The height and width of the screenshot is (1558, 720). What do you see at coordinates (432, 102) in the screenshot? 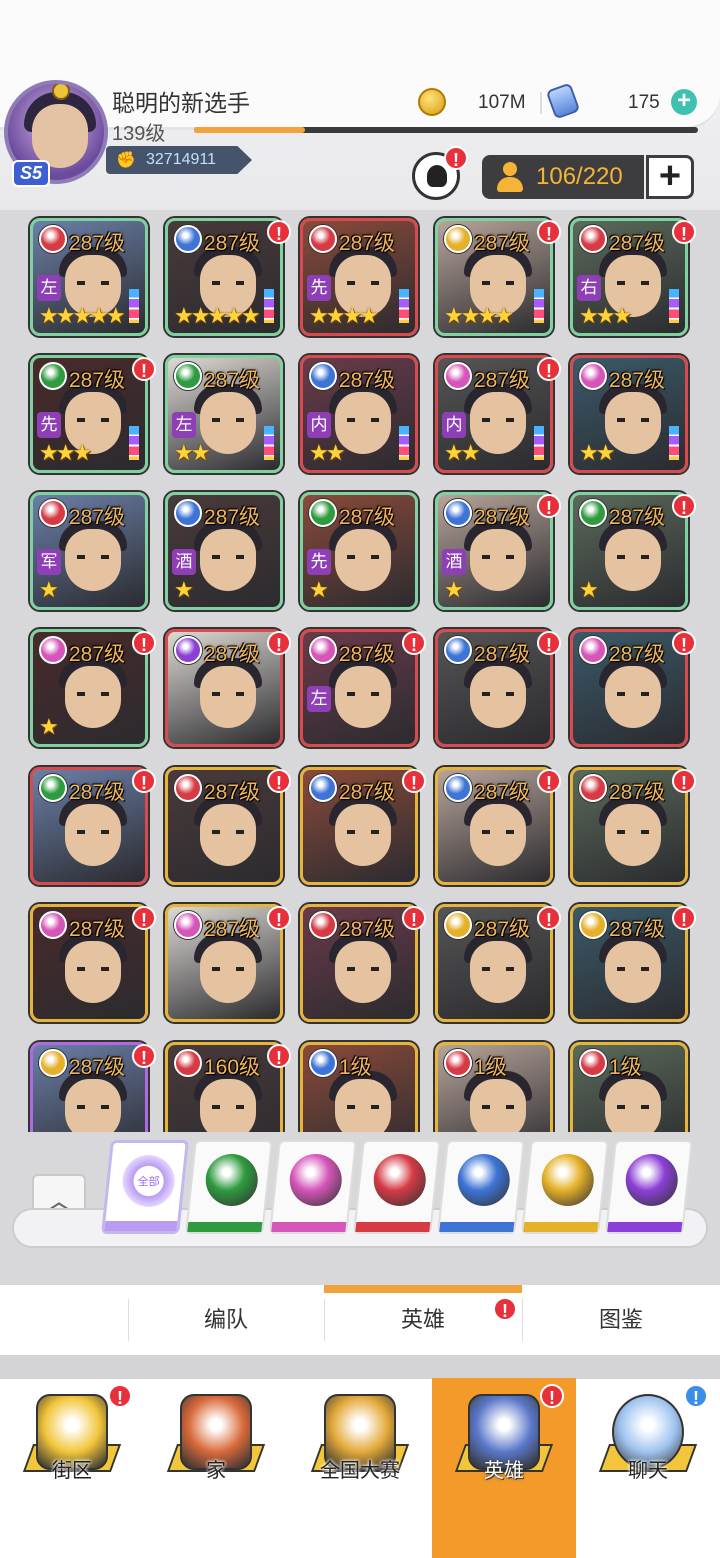
I see `coin-icon` at bounding box center [432, 102].